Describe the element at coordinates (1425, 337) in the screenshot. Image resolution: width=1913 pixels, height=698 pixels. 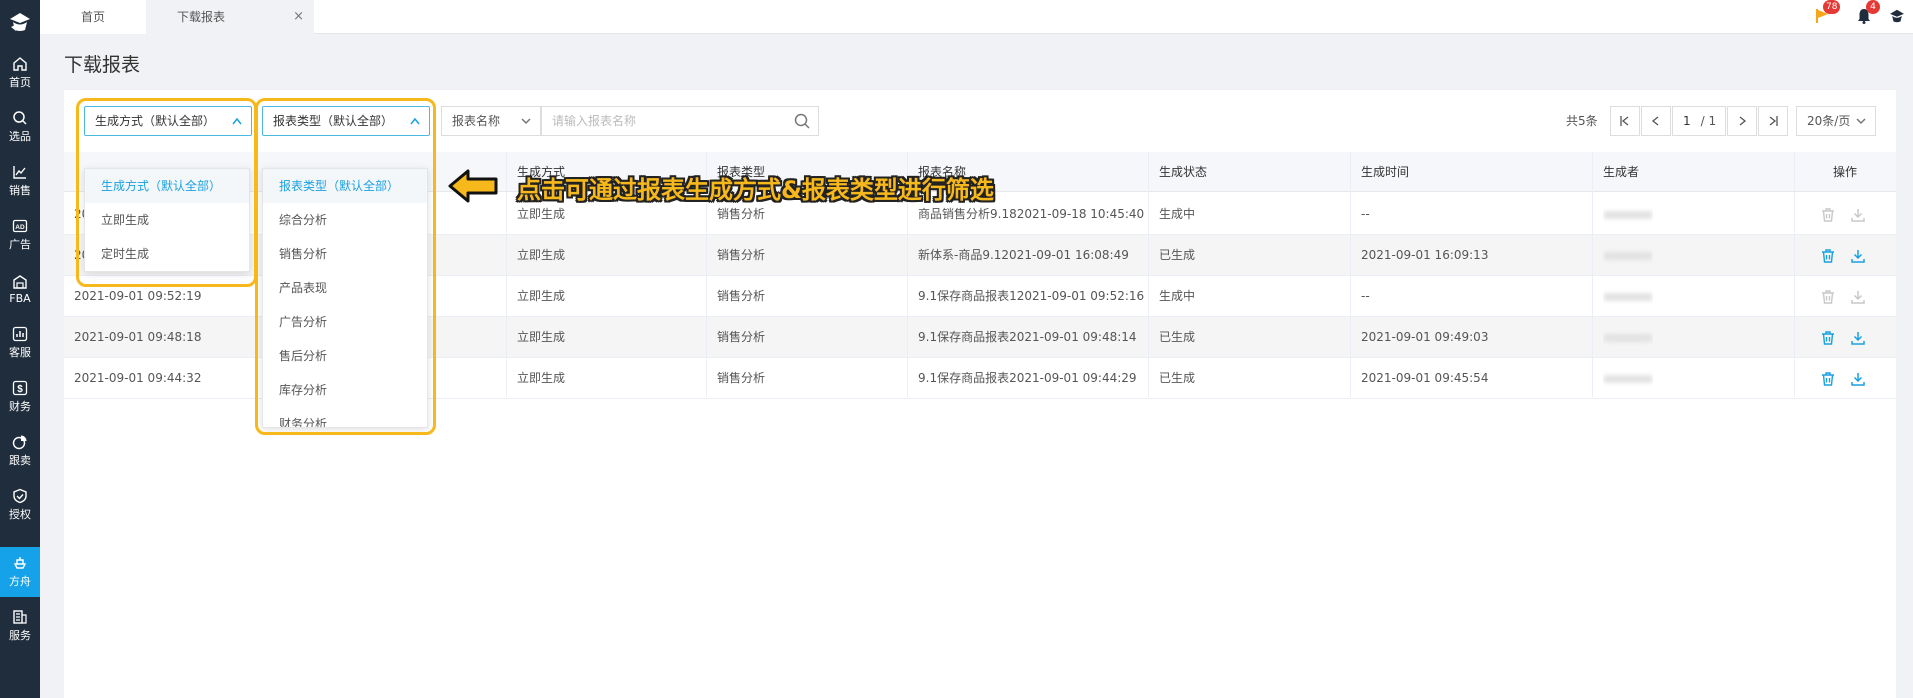
I see `gen-time-cell: 2021-09-01 09:49:03` at that location.